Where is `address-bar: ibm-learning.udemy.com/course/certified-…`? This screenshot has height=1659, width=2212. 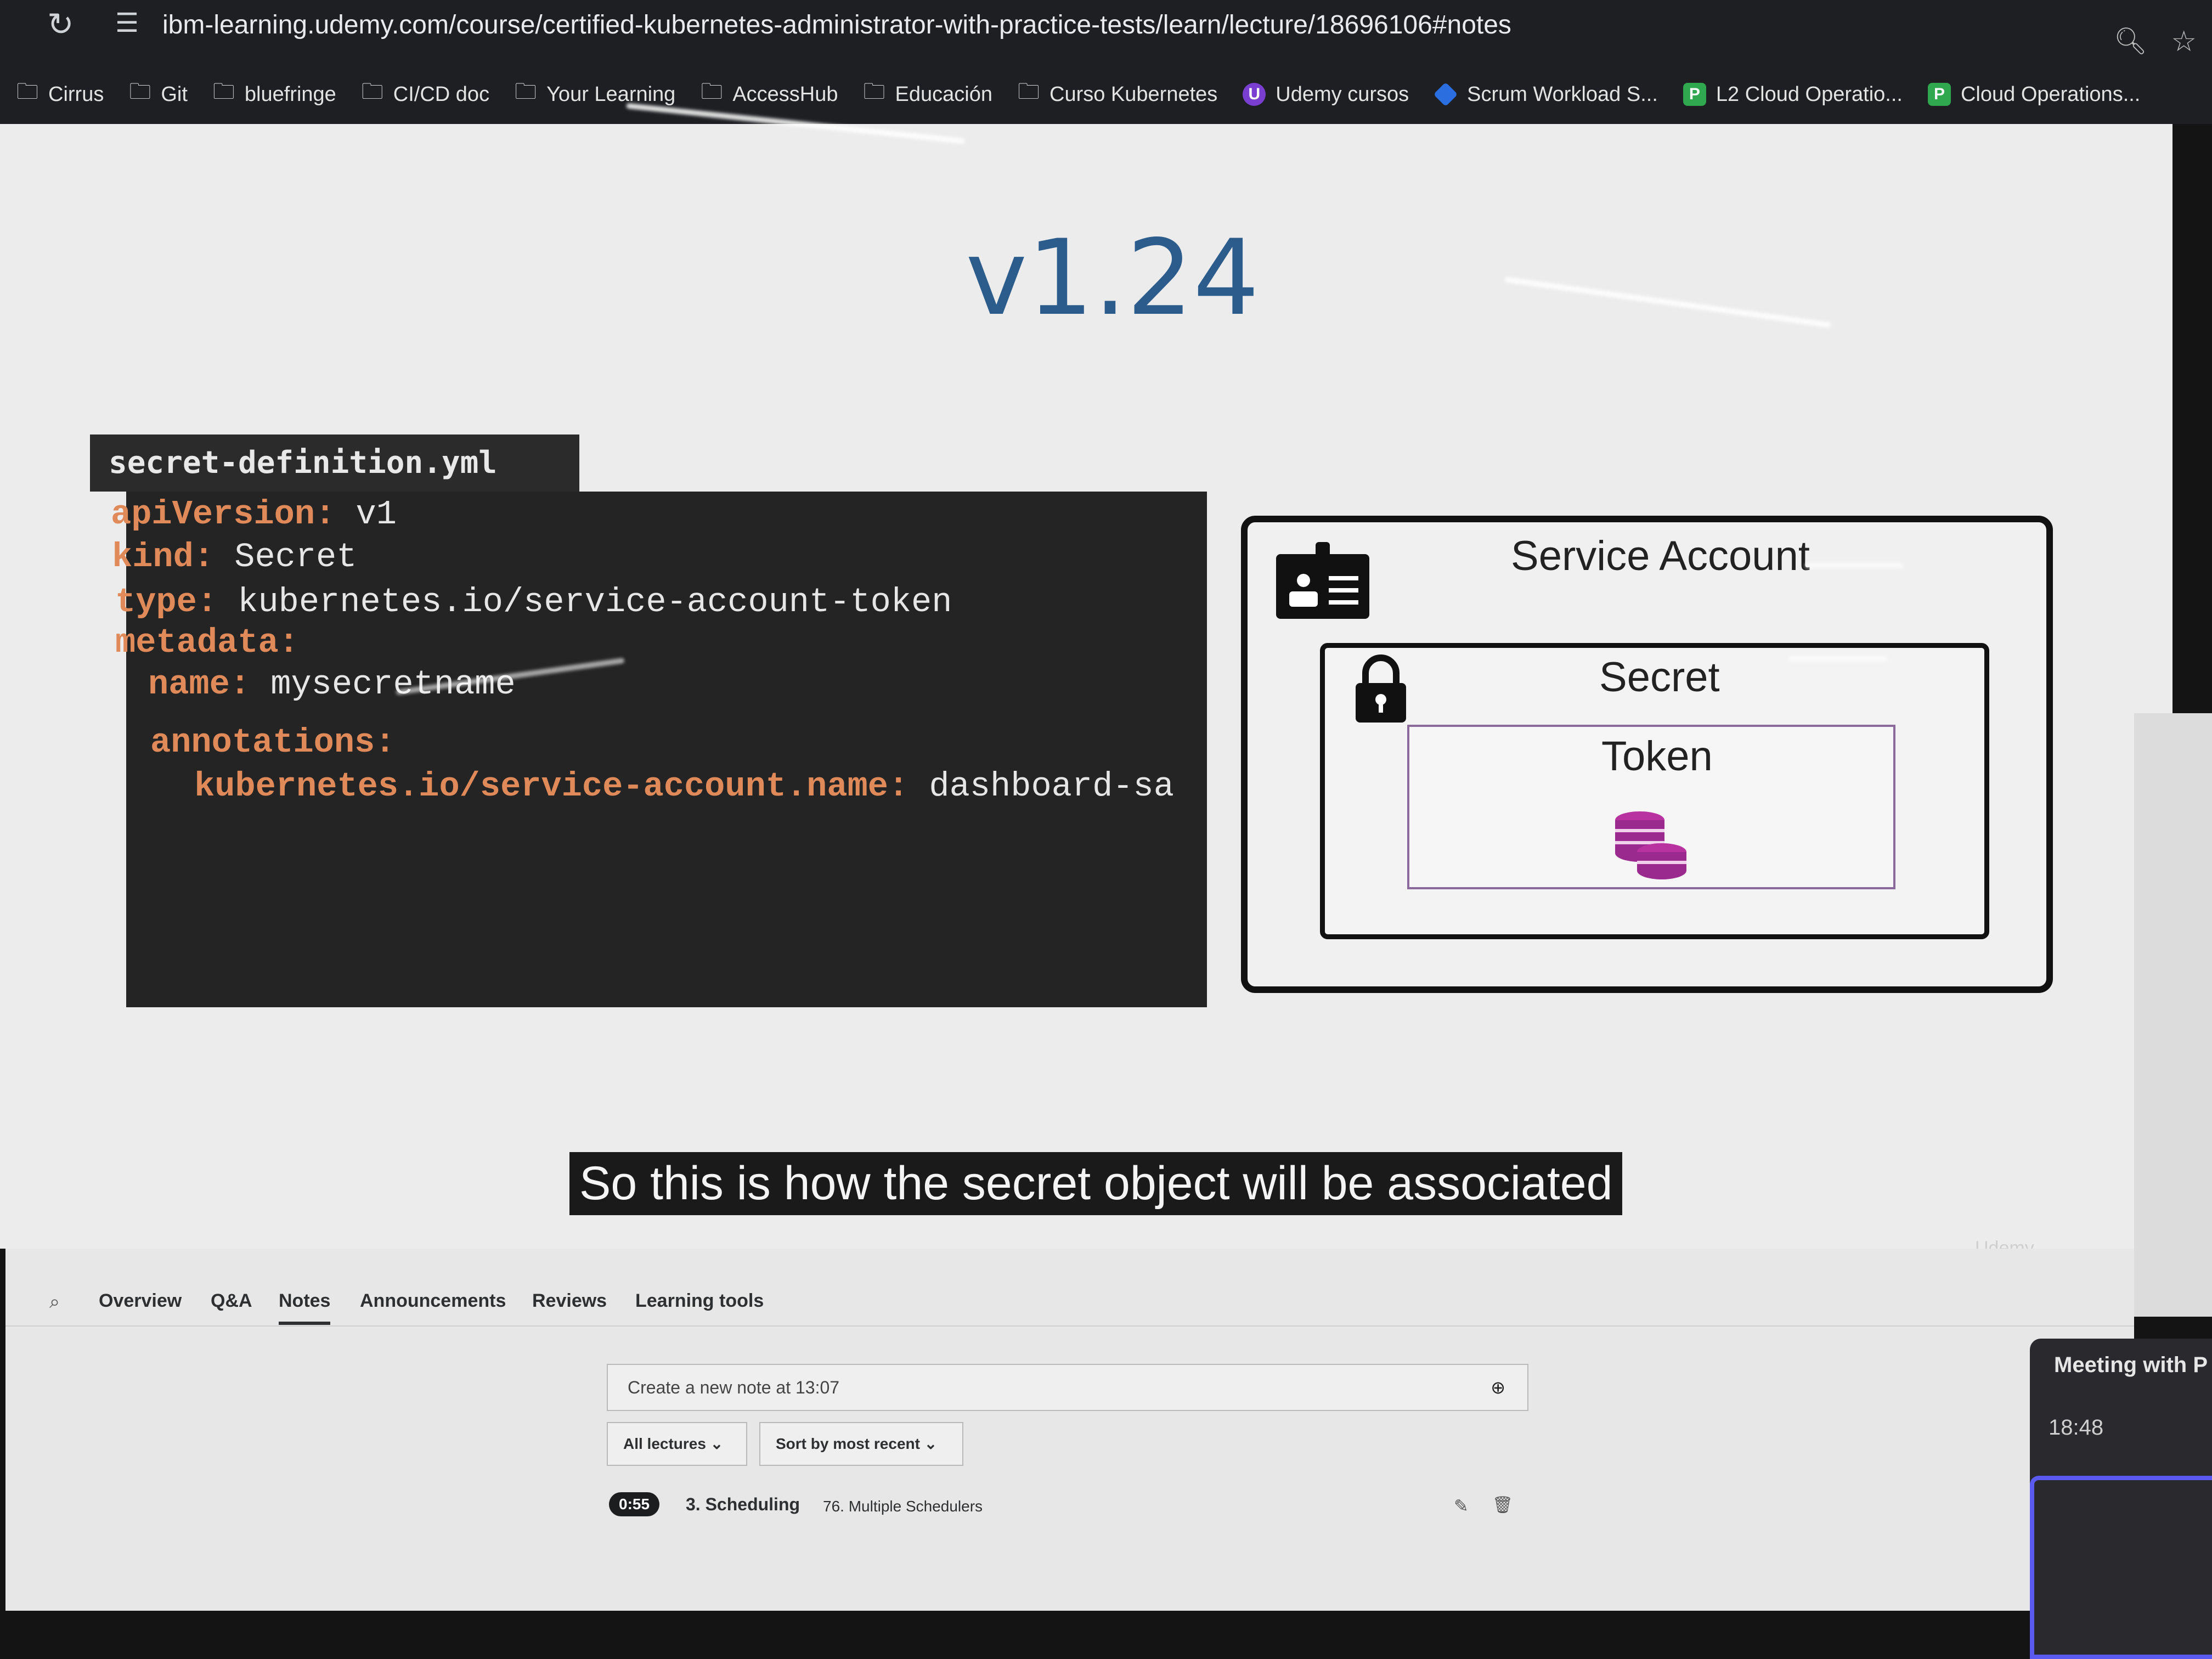 address-bar: ibm-learning.udemy.com/course/certified-… is located at coordinates (837, 25).